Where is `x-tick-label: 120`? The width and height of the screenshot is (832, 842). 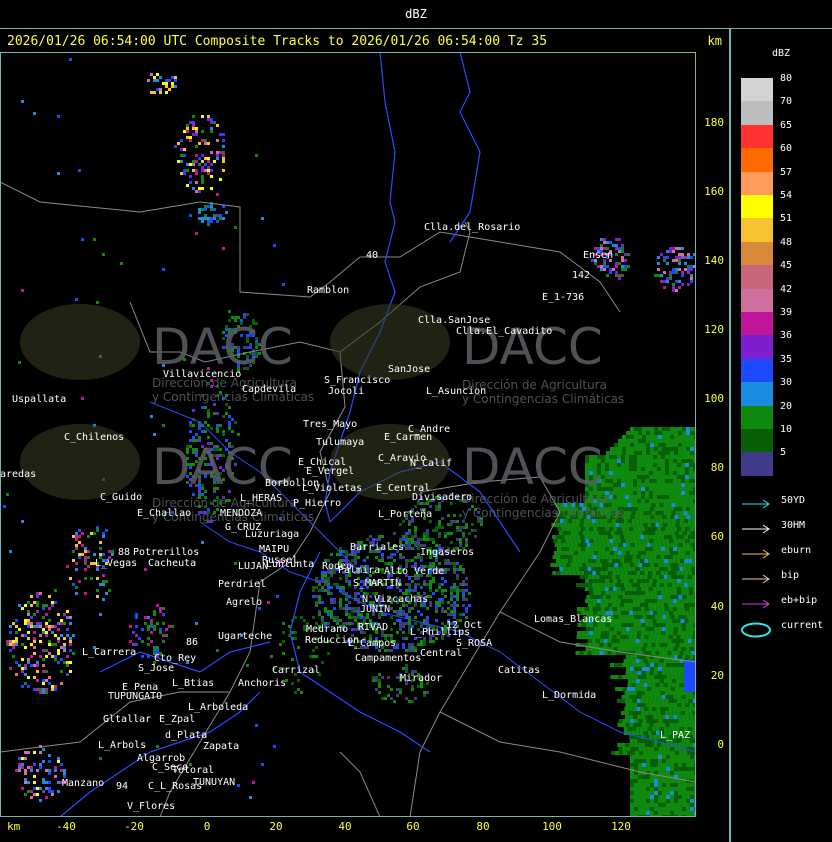 x-tick-label: 120 is located at coordinates (621, 826).